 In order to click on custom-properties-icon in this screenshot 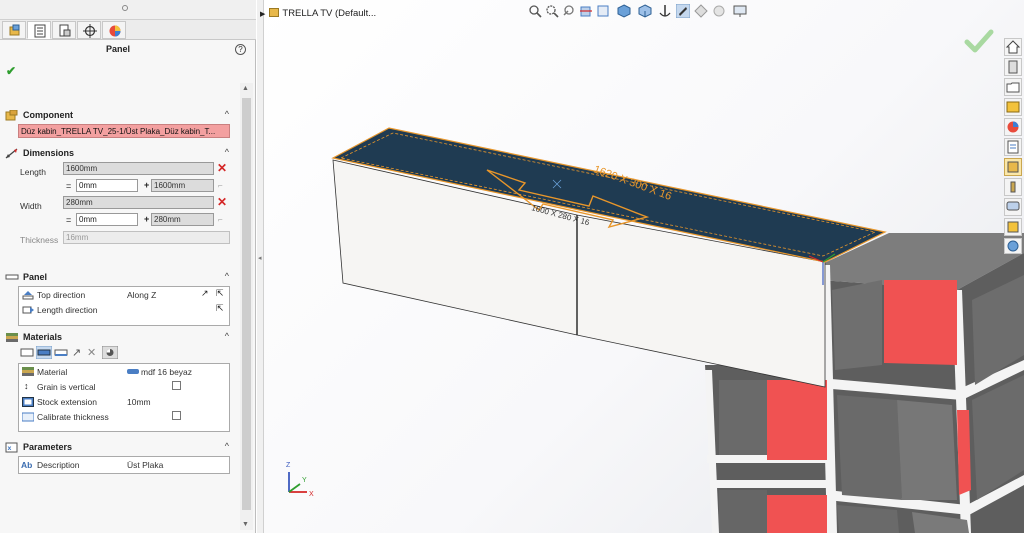, I will do `click(1013, 147)`.